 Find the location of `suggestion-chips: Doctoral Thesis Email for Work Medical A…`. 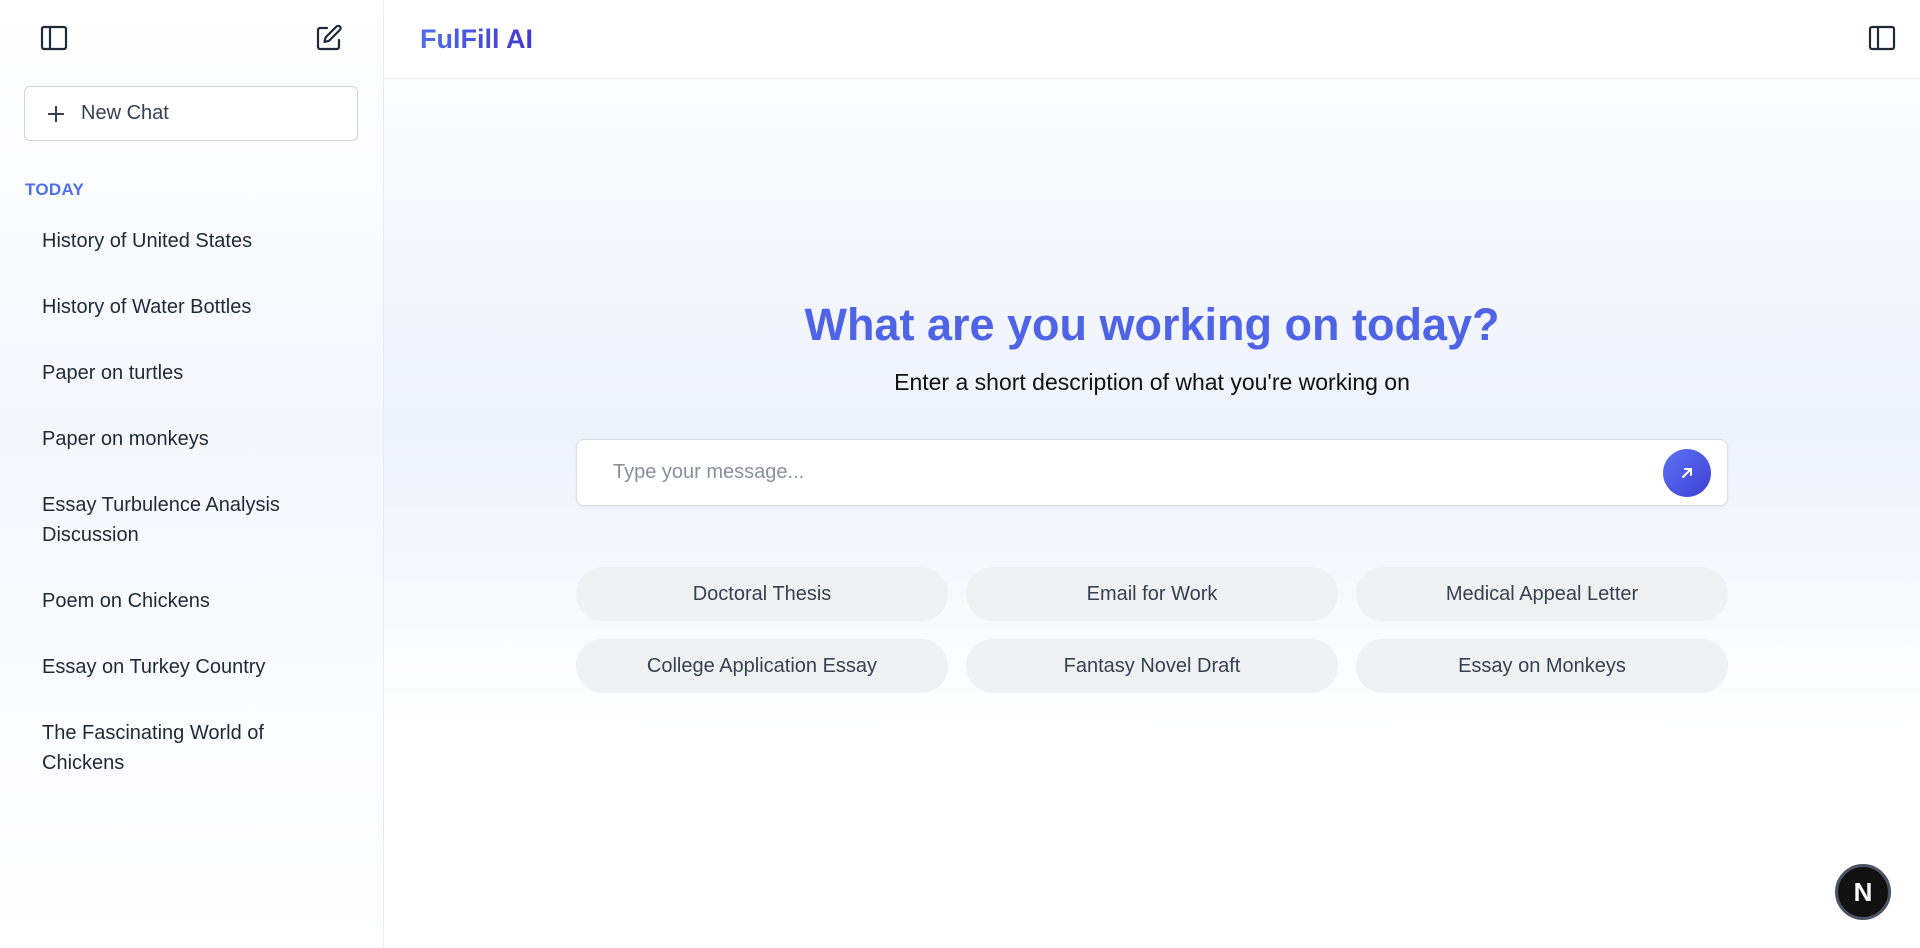

suggestion-chips: Doctoral Thesis Email for Work Medical A… is located at coordinates (1152, 630).